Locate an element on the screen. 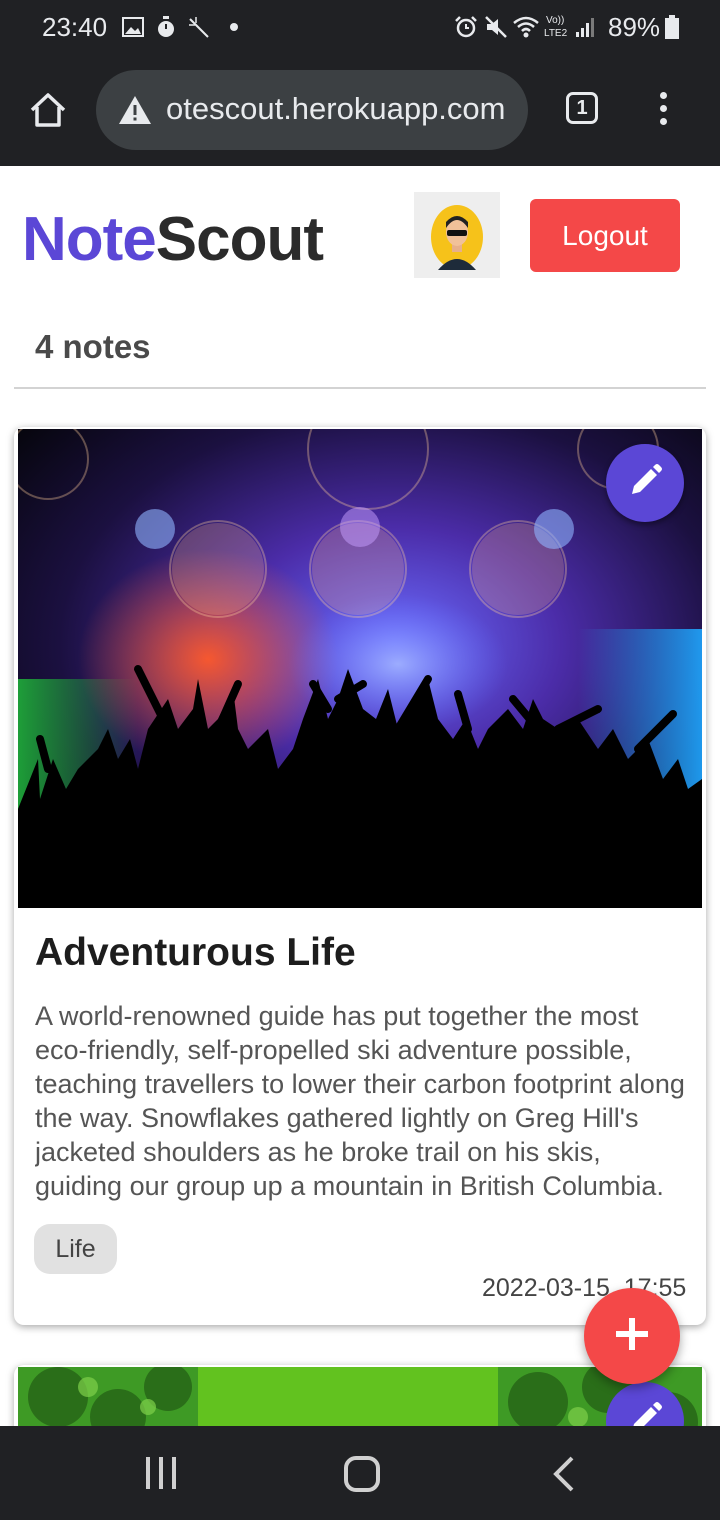 This screenshot has height=1520, width=720. wifi-icon is located at coordinates (526, 27).